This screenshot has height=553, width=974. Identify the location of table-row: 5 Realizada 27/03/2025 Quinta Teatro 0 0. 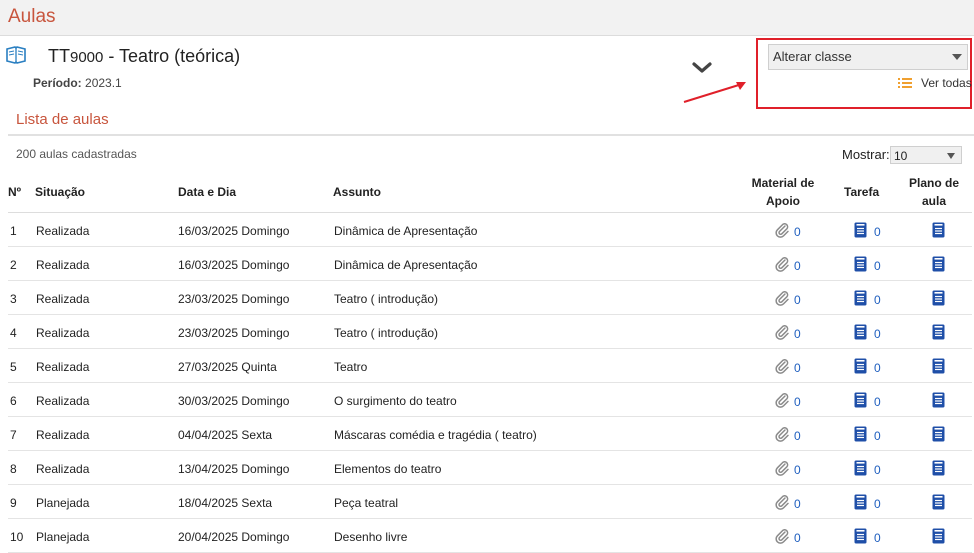
(490, 366).